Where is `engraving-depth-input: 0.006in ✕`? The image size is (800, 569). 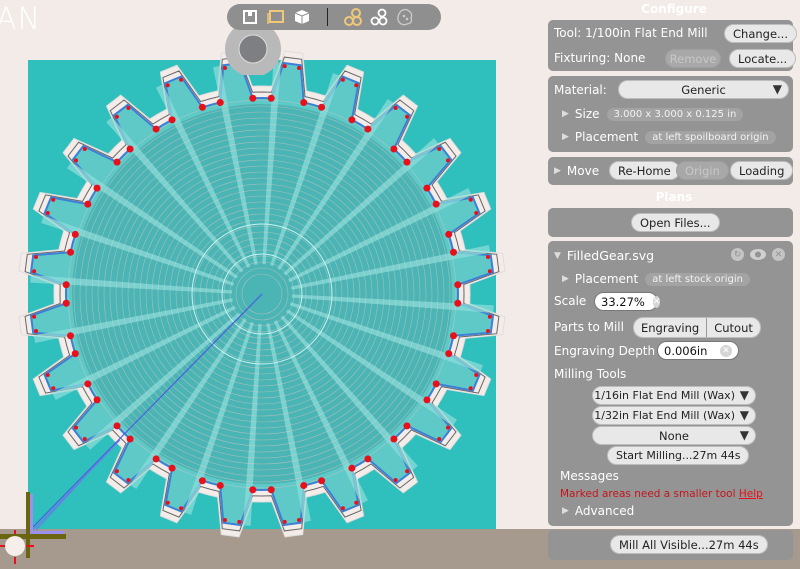
engraving-depth-input: 0.006in ✕ is located at coordinates (698, 350).